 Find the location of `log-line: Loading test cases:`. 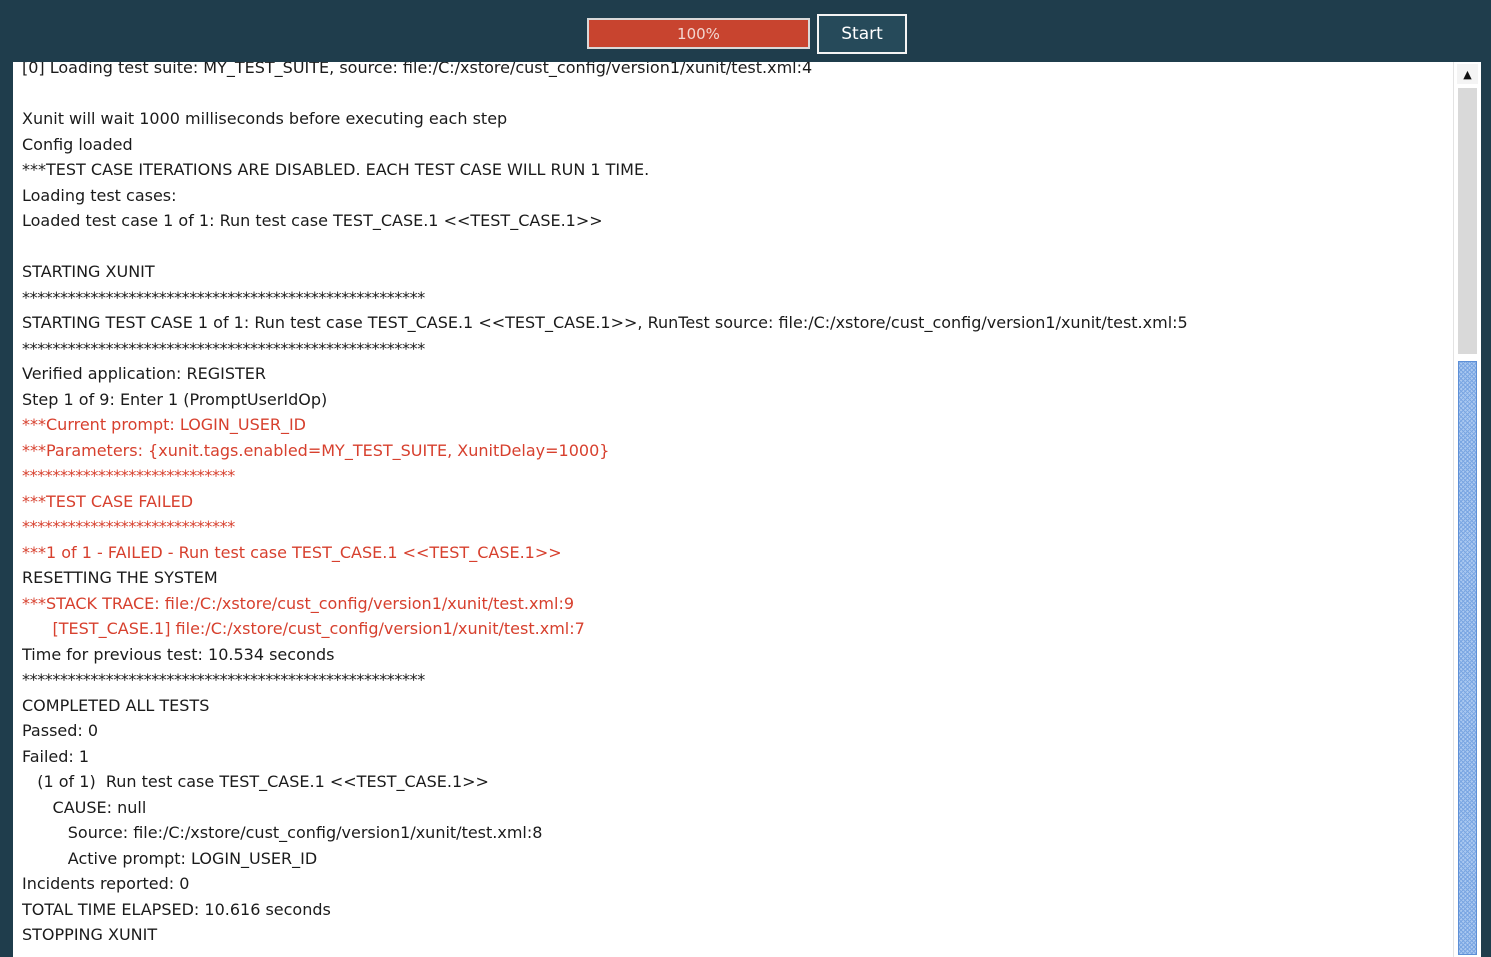

log-line: Loading test cases: is located at coordinates (99, 195).